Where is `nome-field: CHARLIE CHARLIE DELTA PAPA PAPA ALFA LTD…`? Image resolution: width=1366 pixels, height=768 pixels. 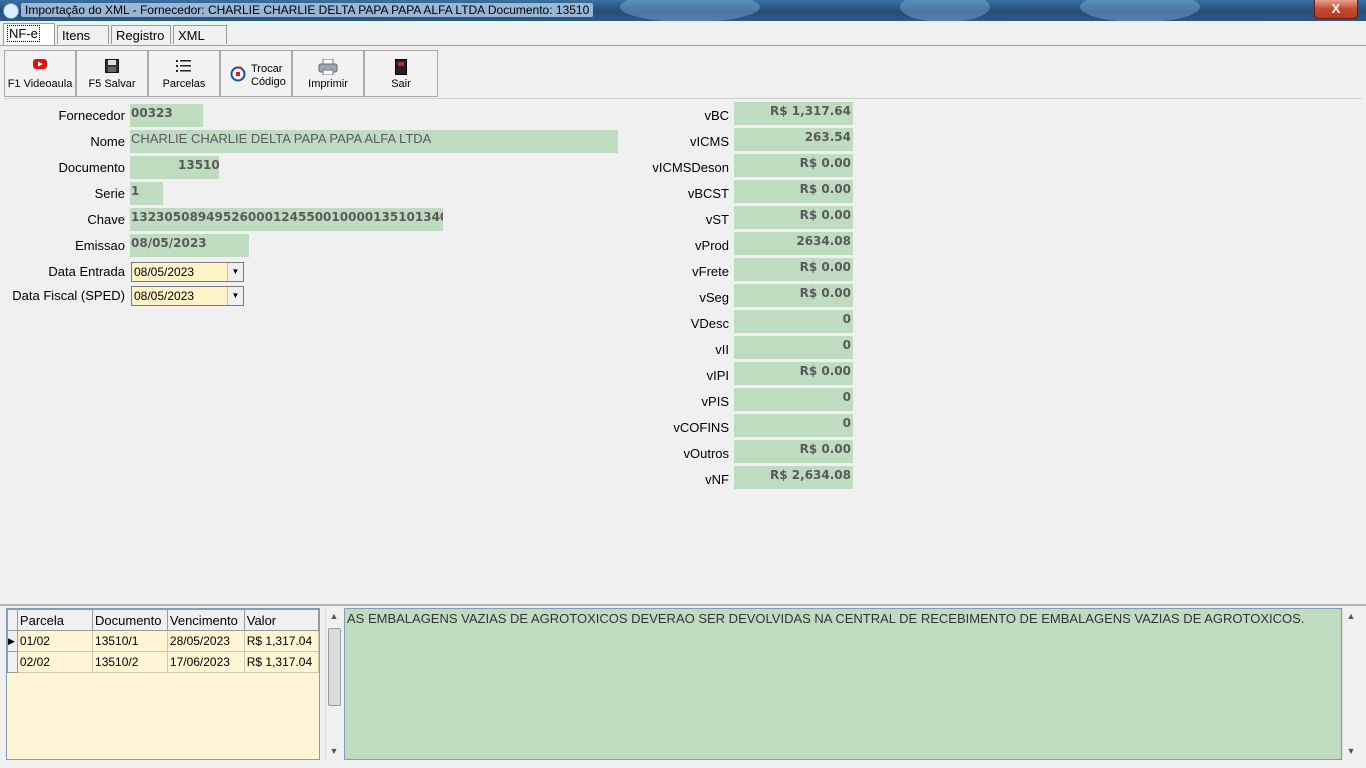
nome-field: CHARLIE CHARLIE DELTA PAPA PAPA ALFA LTD… is located at coordinates (374, 141).